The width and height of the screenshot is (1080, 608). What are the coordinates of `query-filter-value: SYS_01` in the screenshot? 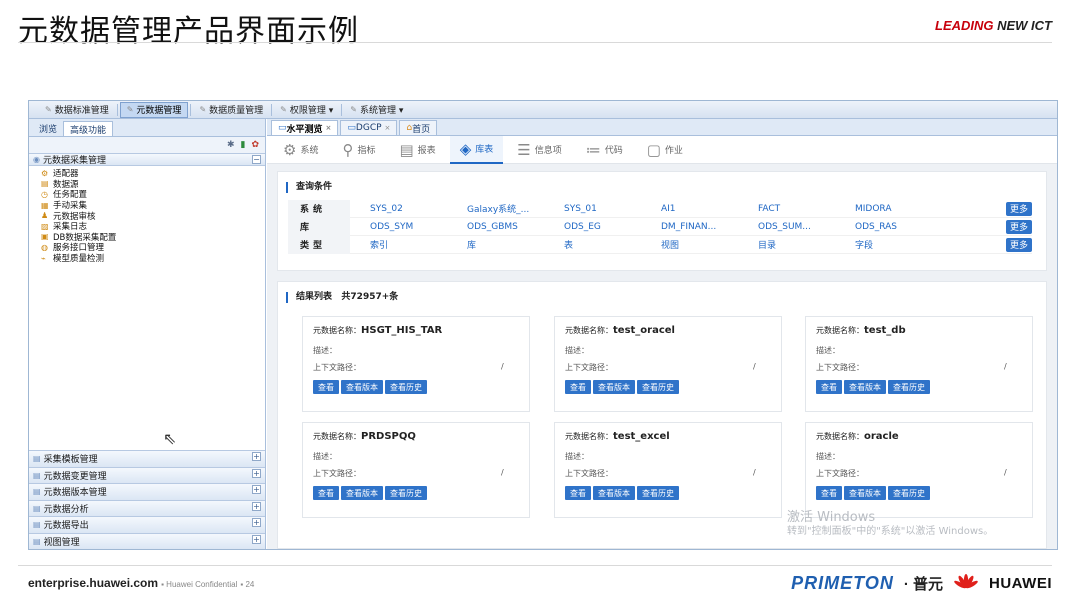 It's located at (592, 209).